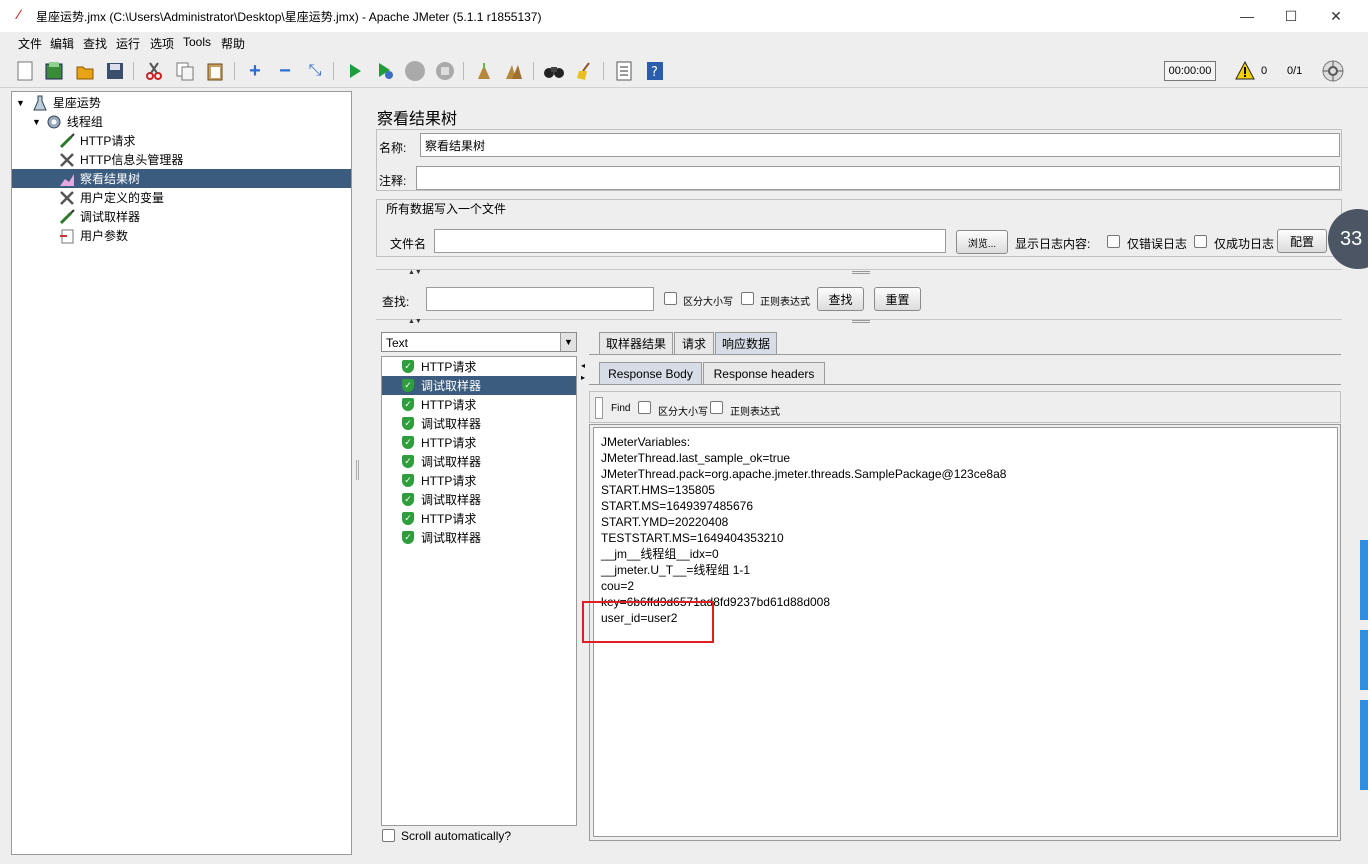  Describe the element at coordinates (540, 299) in the screenshot. I see `search-input` at that location.